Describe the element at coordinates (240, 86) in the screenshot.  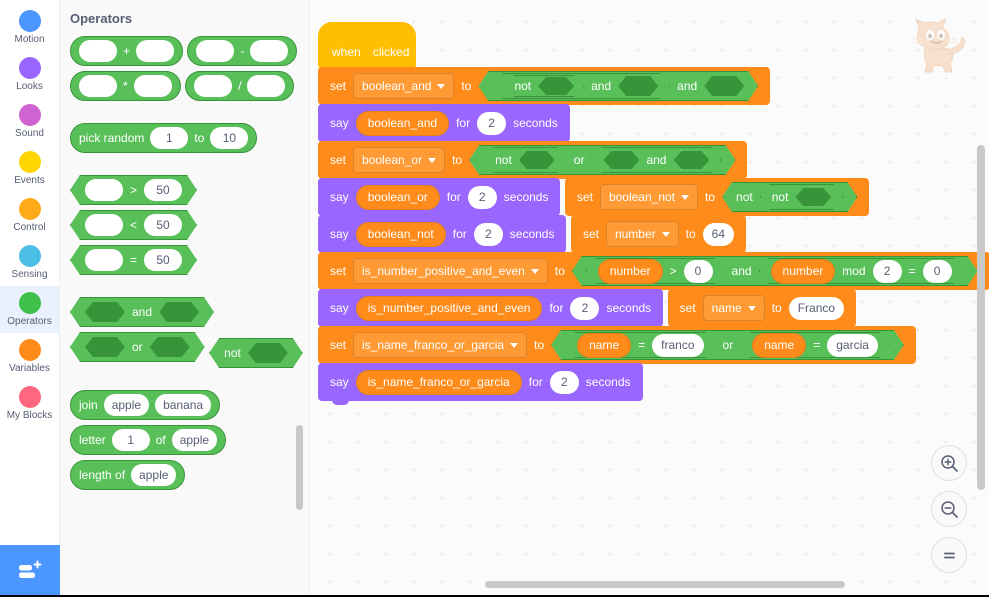
I see `palette-block-divide: /` at that location.